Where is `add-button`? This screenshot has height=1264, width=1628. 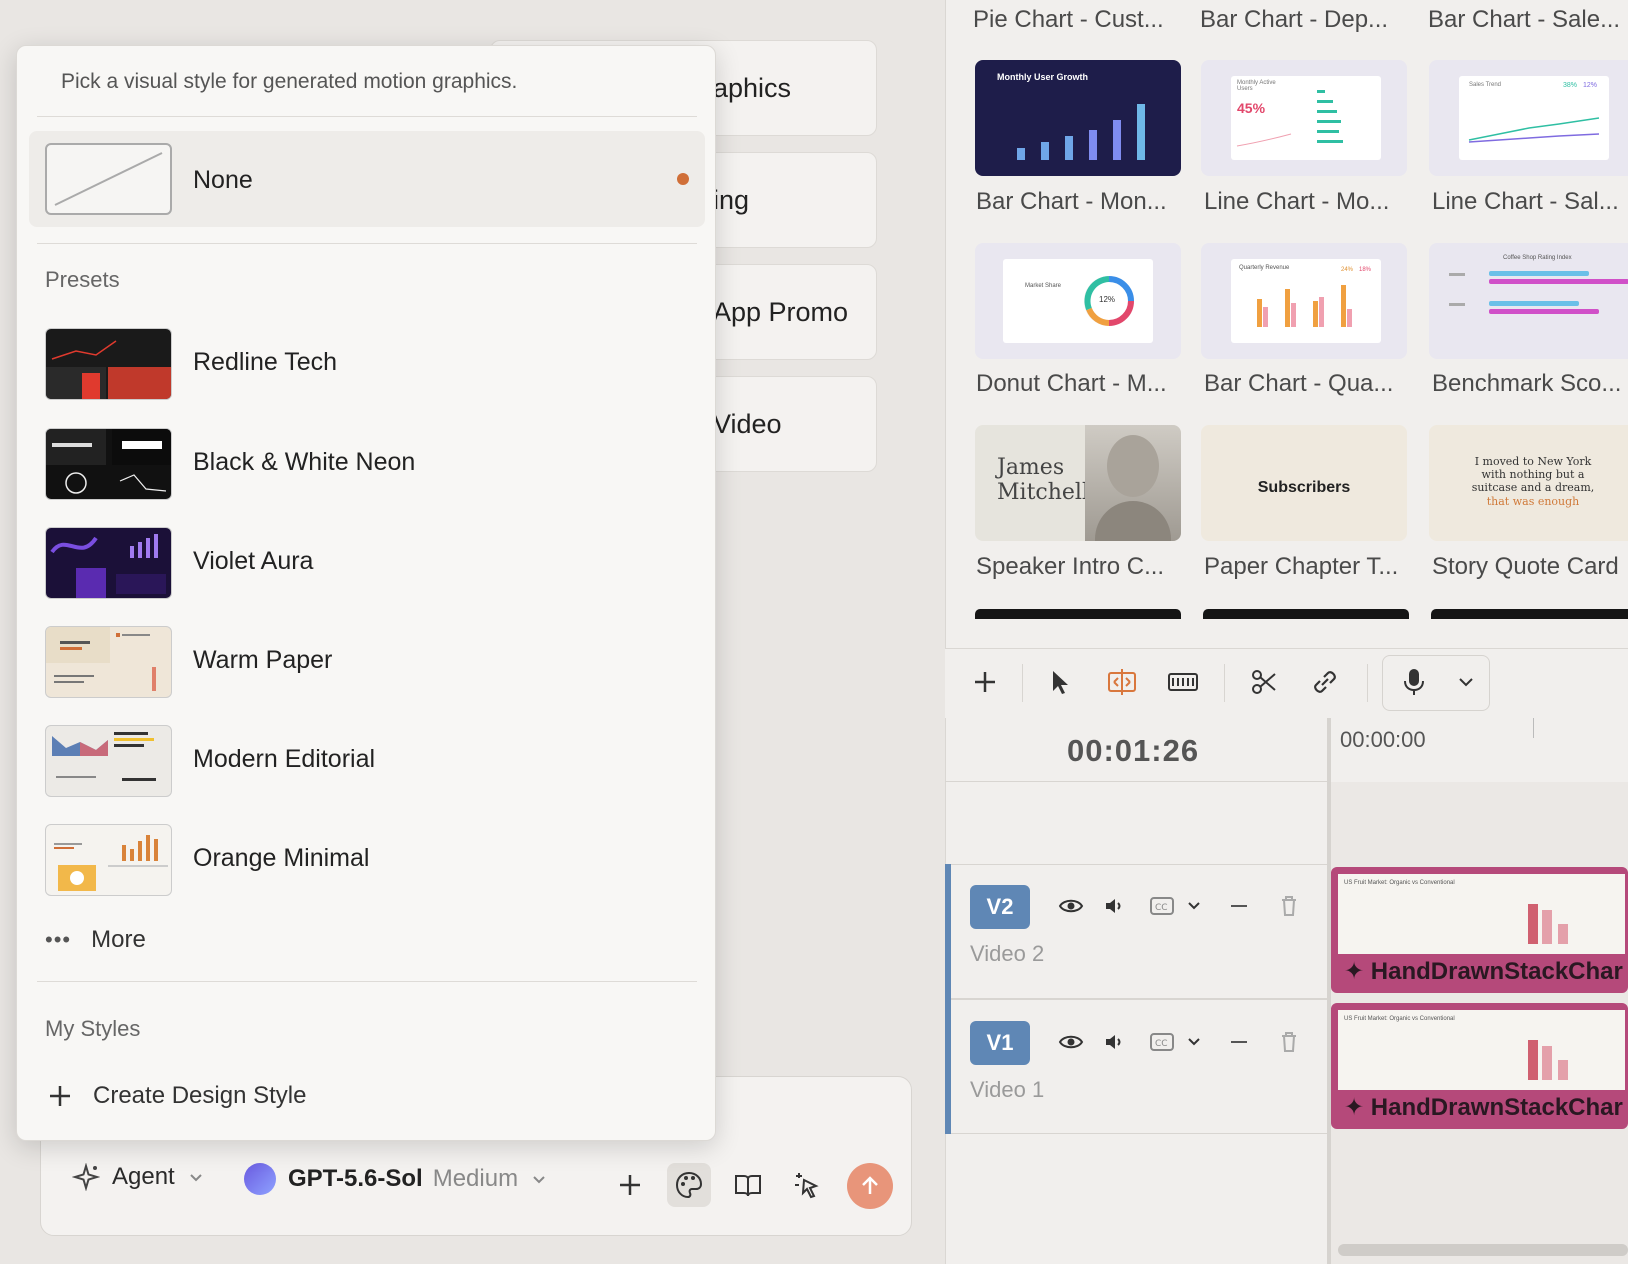
add-button is located at coordinates (630, 1185).